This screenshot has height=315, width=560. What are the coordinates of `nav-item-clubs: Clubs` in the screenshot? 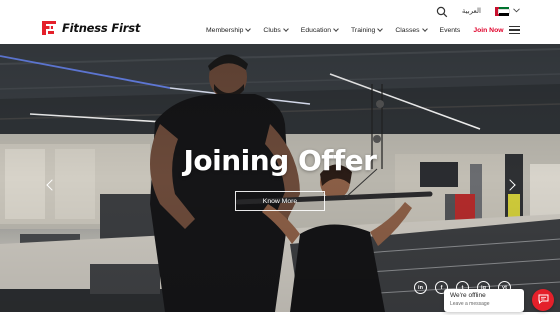 It's located at (276, 30).